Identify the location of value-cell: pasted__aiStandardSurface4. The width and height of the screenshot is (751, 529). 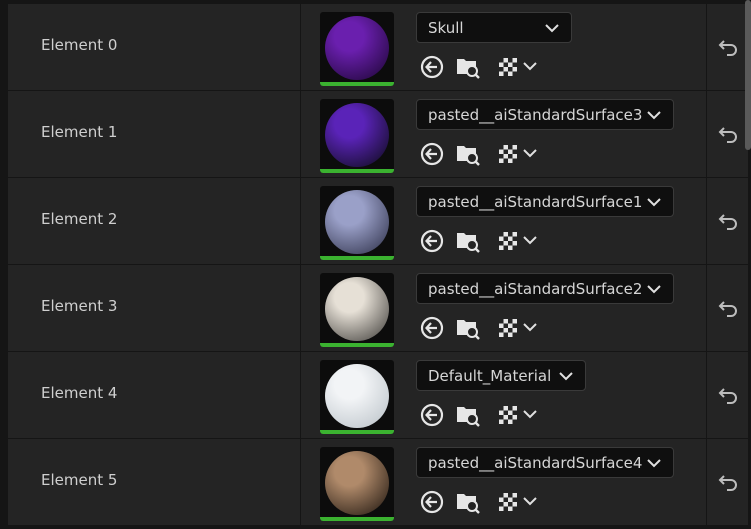
(503, 482).